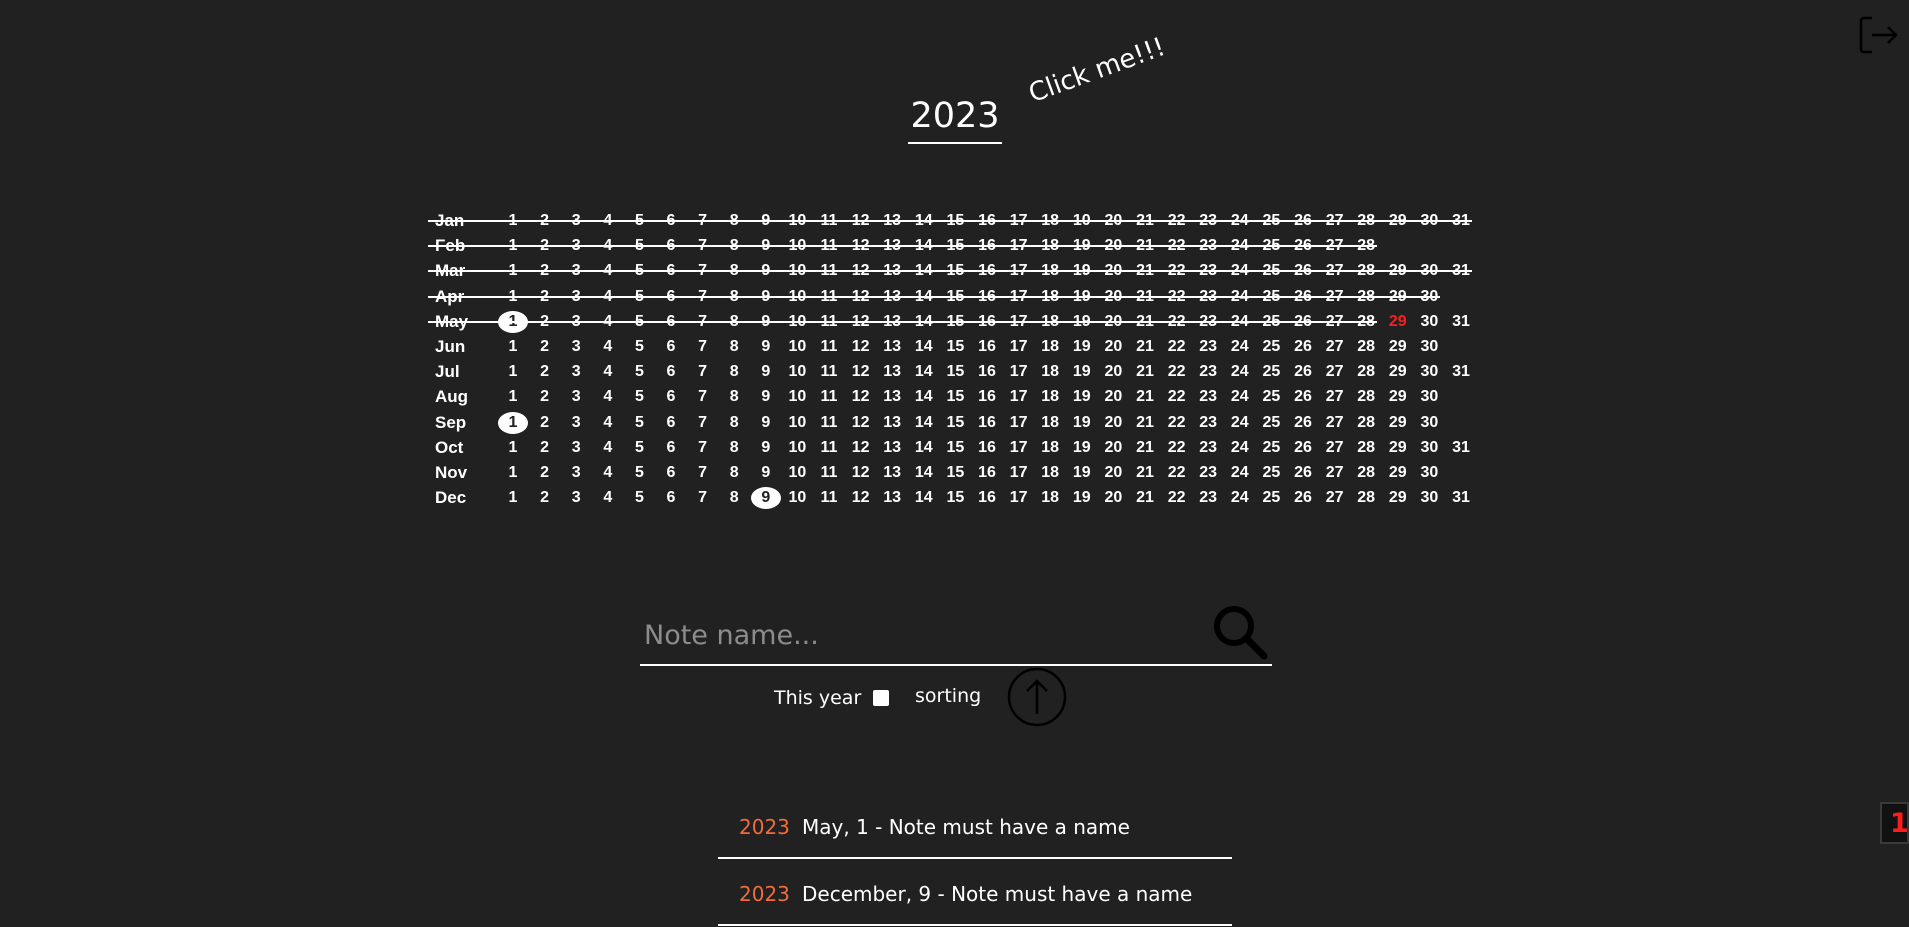 This screenshot has width=1909, height=927. Describe the element at coordinates (1240, 632) in the screenshot. I see `search-icon` at that location.